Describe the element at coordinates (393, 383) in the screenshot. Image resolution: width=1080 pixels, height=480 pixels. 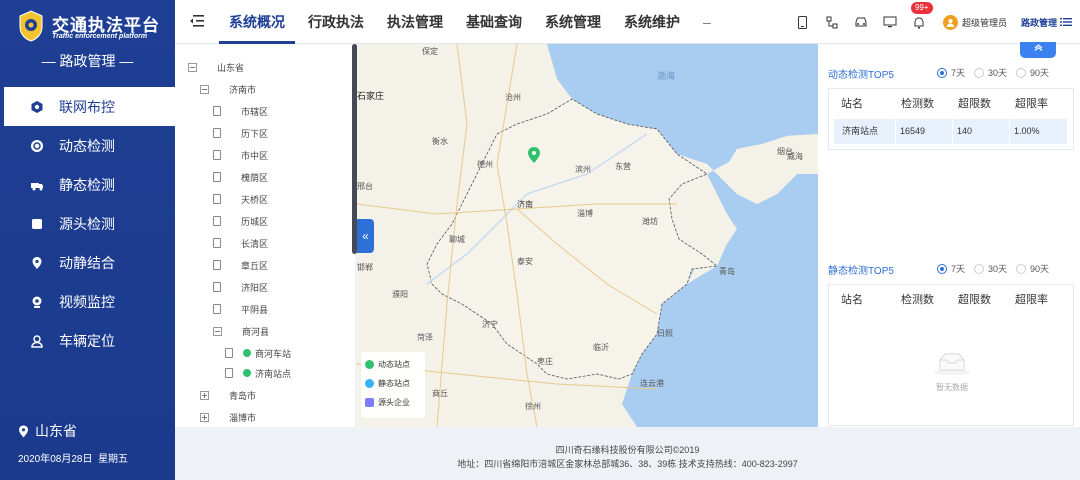
I see `legend-item-static: 静态站点` at that location.